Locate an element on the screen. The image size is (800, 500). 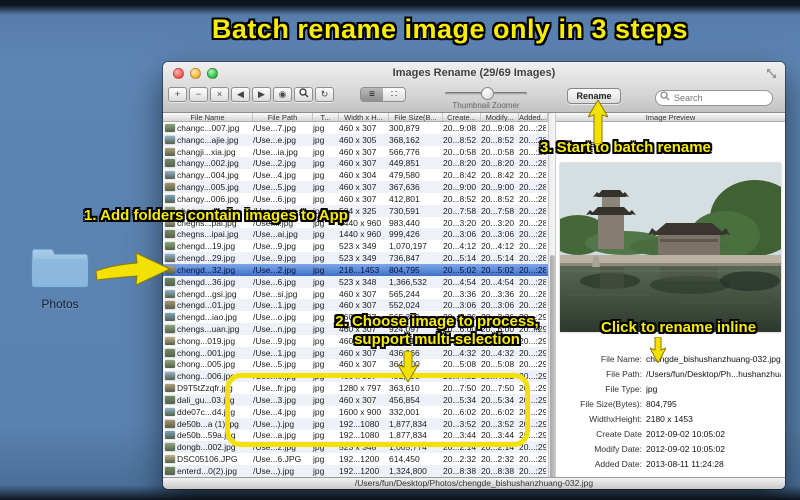
refresh-button: ↻ is located at coordinates (324, 94).